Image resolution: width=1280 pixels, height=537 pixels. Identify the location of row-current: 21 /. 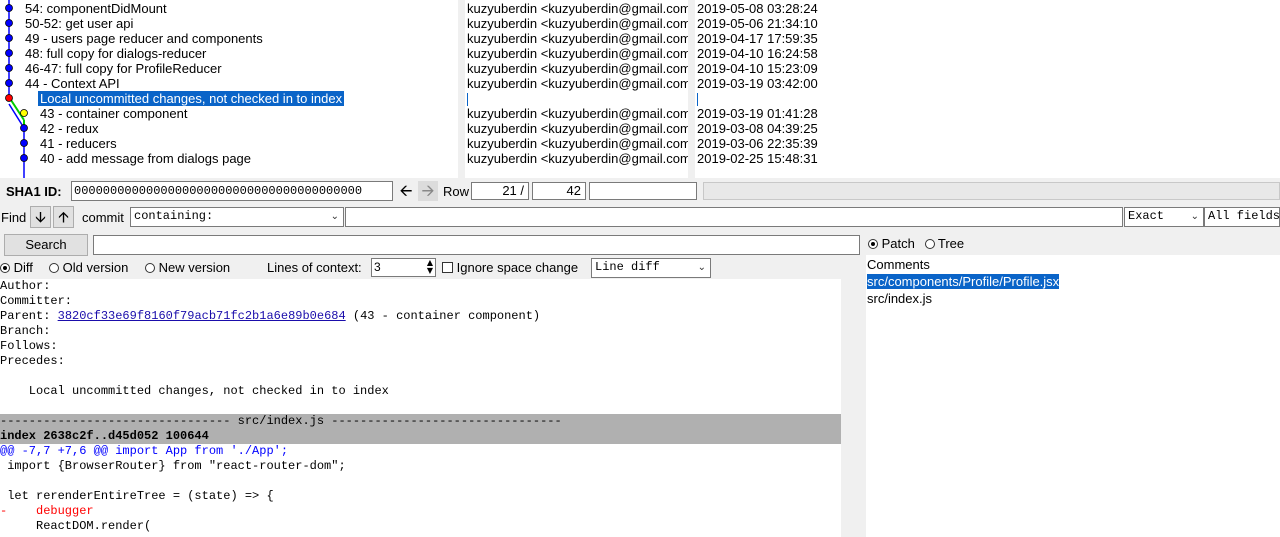
(500, 191).